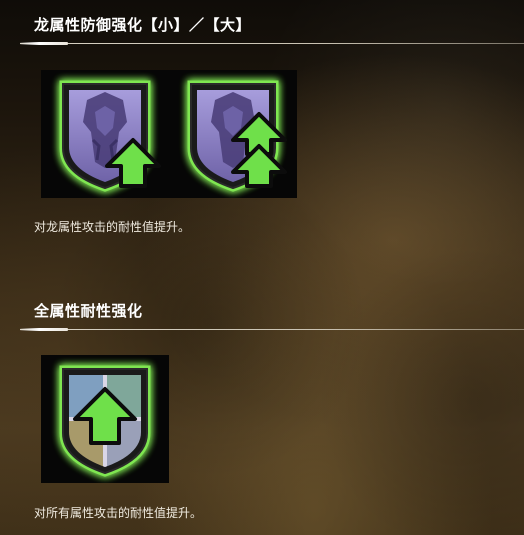 This screenshot has width=524, height=535. Describe the element at coordinates (233, 134) in the screenshot. I see `dragon-resistance-large-icon` at that location.